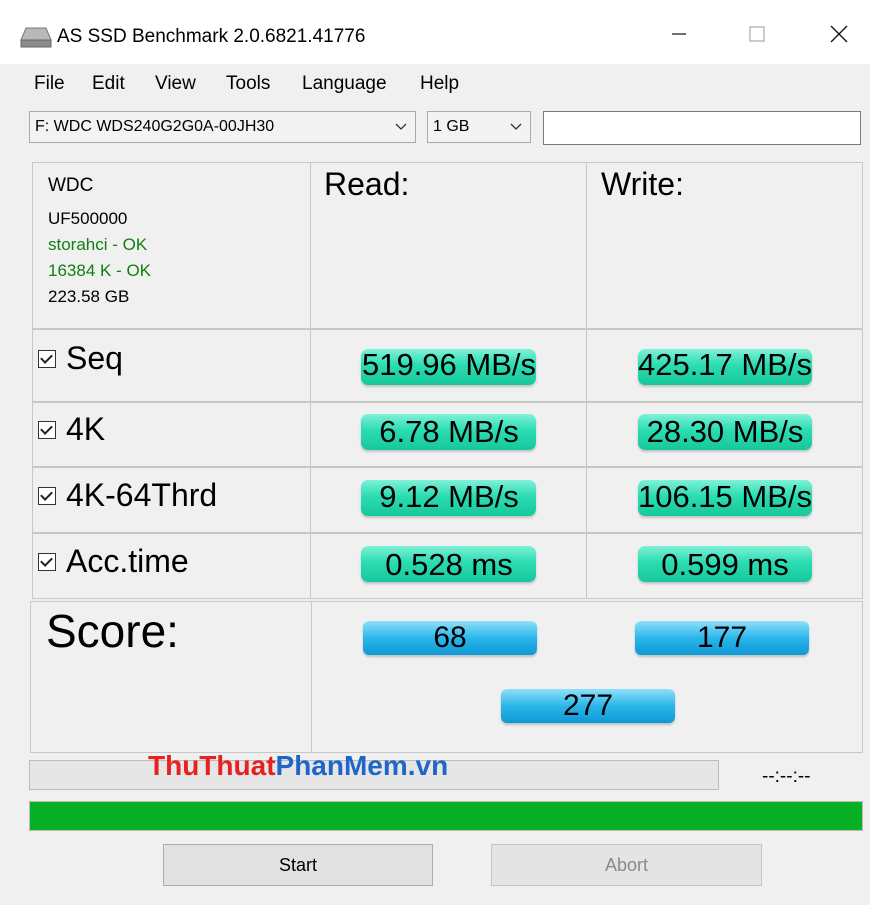 The image size is (870, 905). Describe the element at coordinates (211, 36) in the screenshot. I see `window-title: AS SSD Benchmark 2.0.6821.41776` at that location.